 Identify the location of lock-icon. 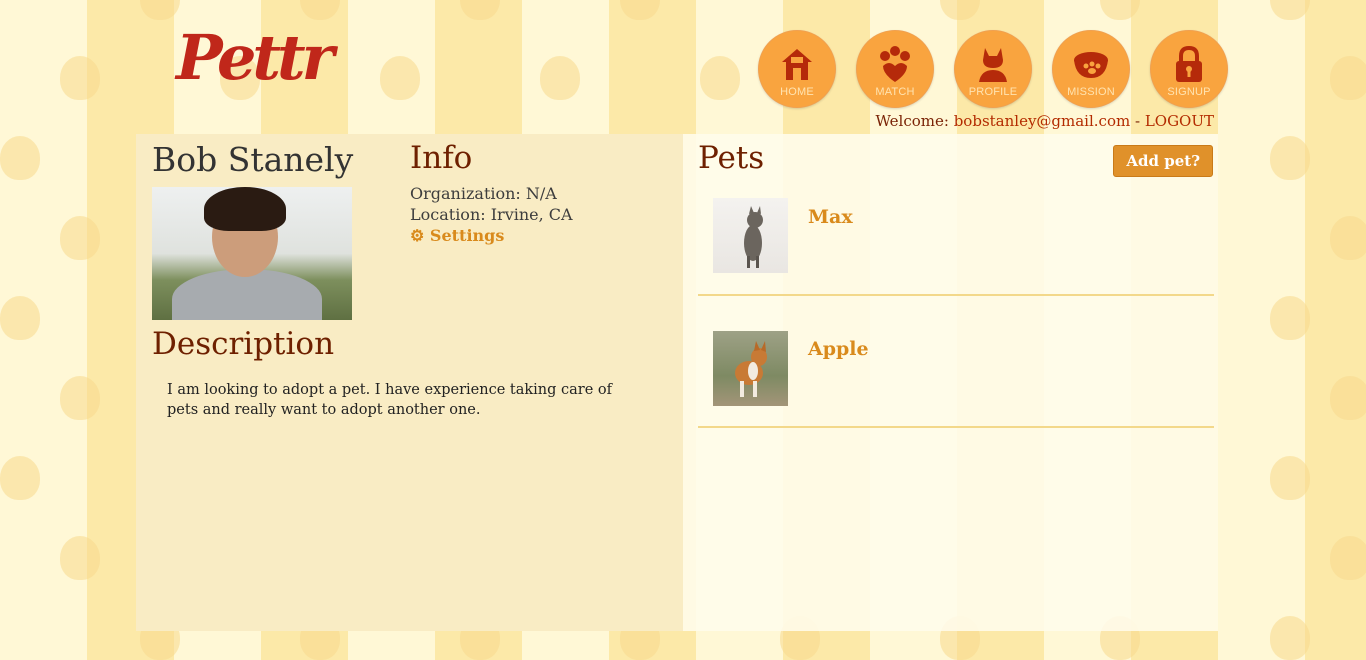
(1189, 63).